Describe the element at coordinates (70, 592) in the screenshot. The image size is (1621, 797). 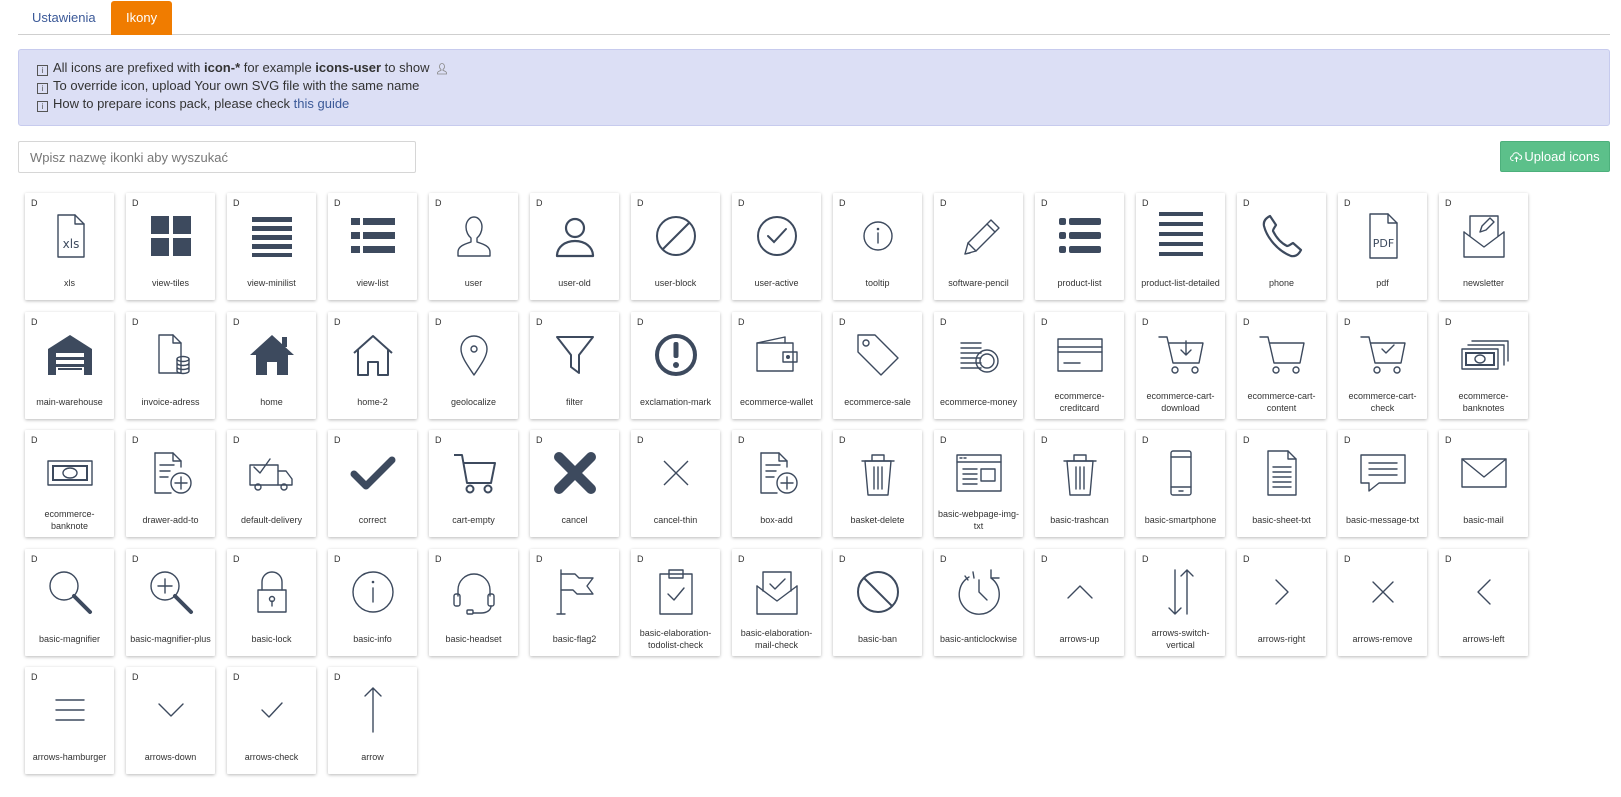
I see `basic-magnifier-icon` at that location.